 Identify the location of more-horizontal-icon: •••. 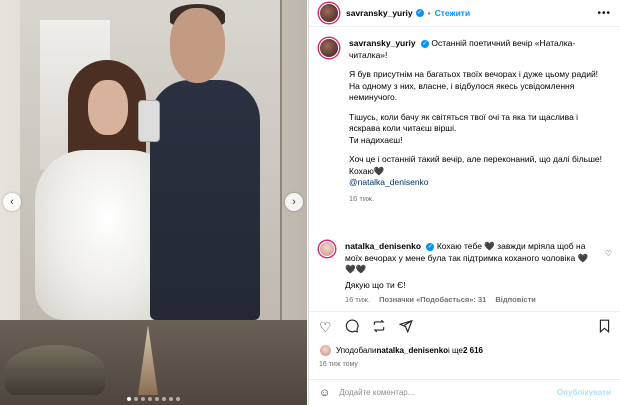
(604, 13).